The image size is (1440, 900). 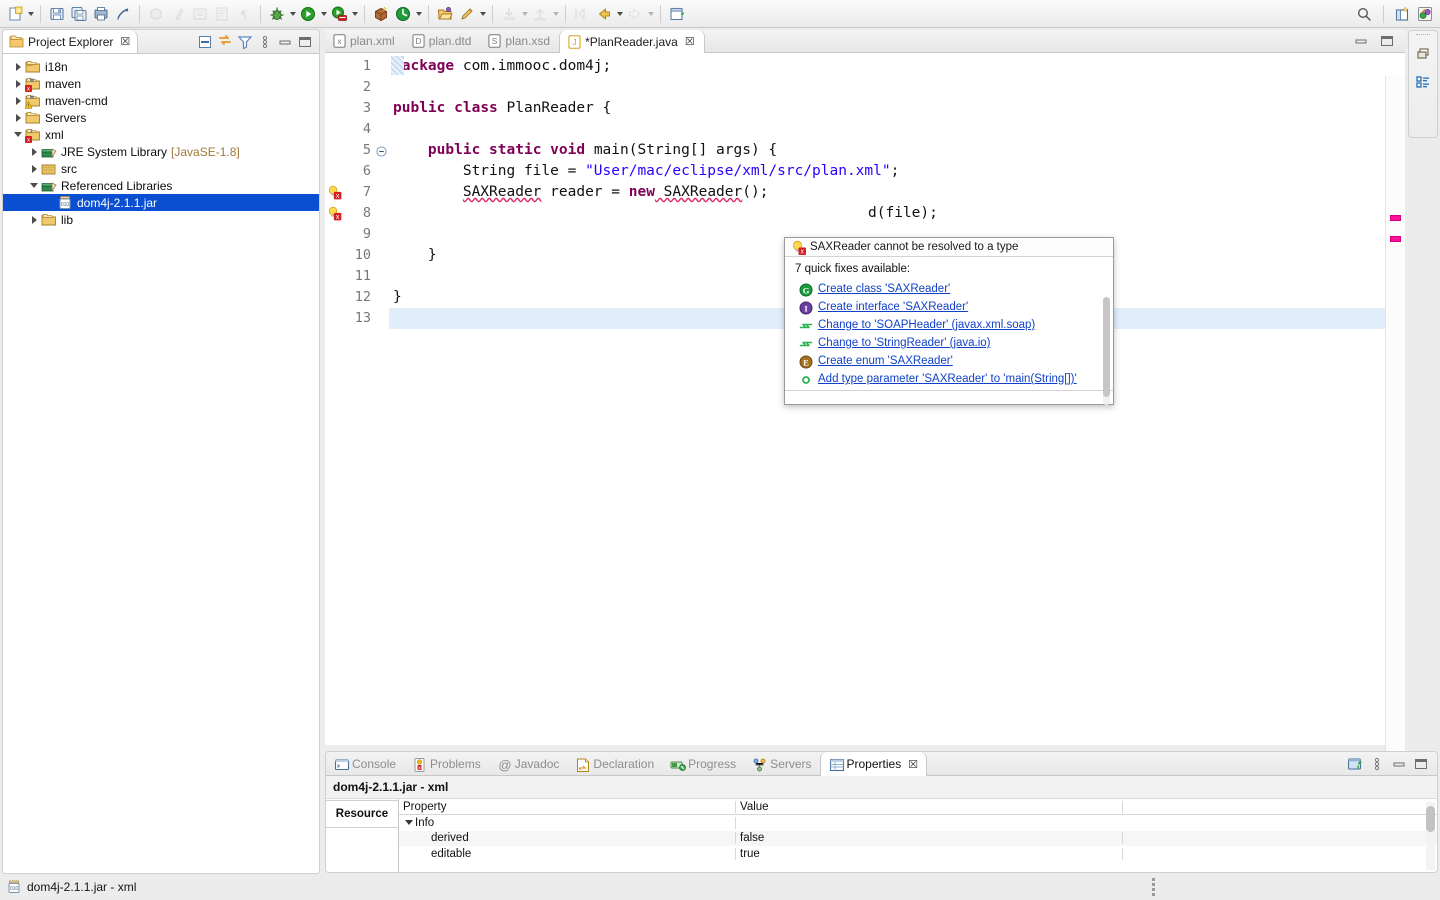 I want to click on tree-item-servers: Servers, so click(x=161, y=117).